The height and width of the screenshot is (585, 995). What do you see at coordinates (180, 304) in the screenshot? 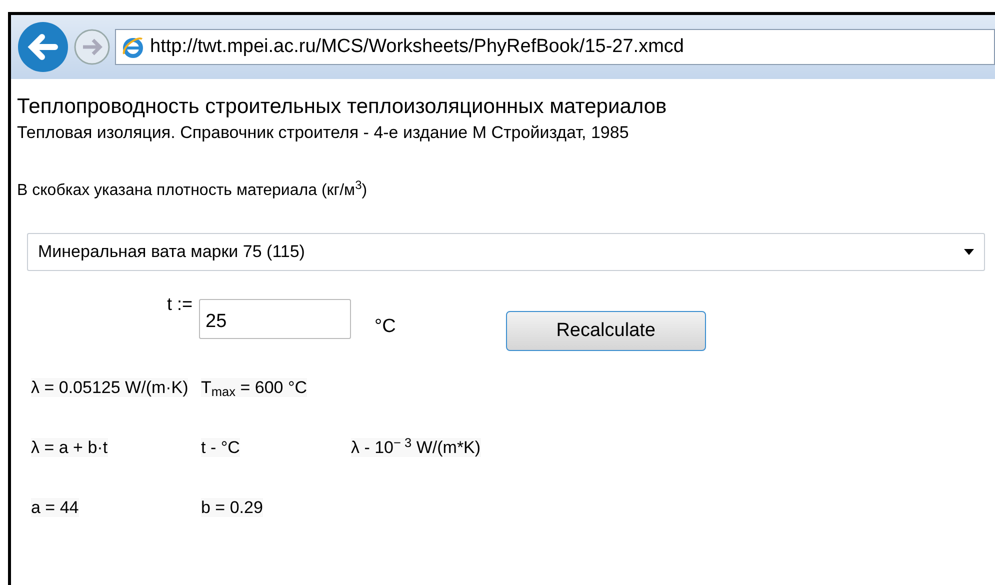
I see `variable-label: t :=` at bounding box center [180, 304].